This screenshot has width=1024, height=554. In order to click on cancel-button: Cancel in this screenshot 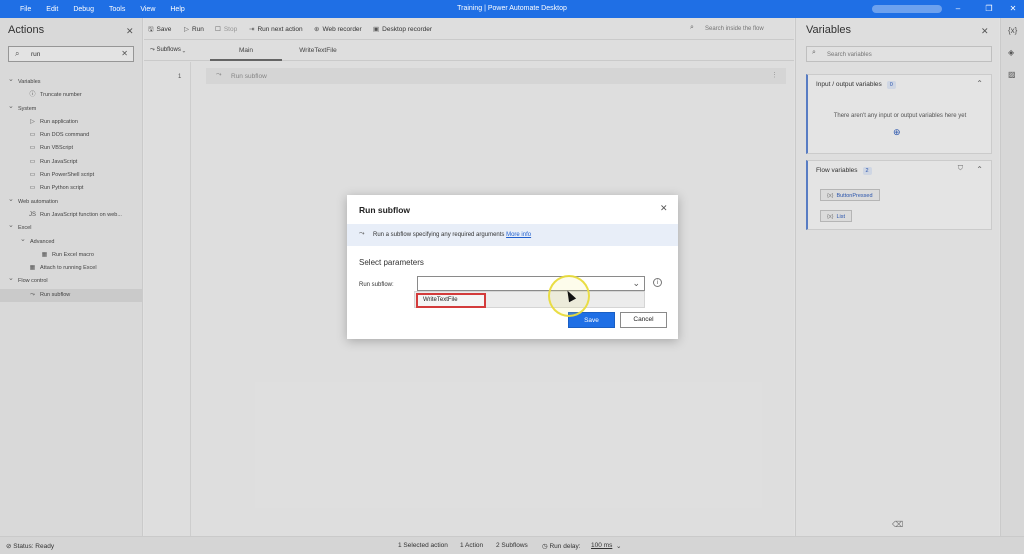, I will do `click(643, 320)`.